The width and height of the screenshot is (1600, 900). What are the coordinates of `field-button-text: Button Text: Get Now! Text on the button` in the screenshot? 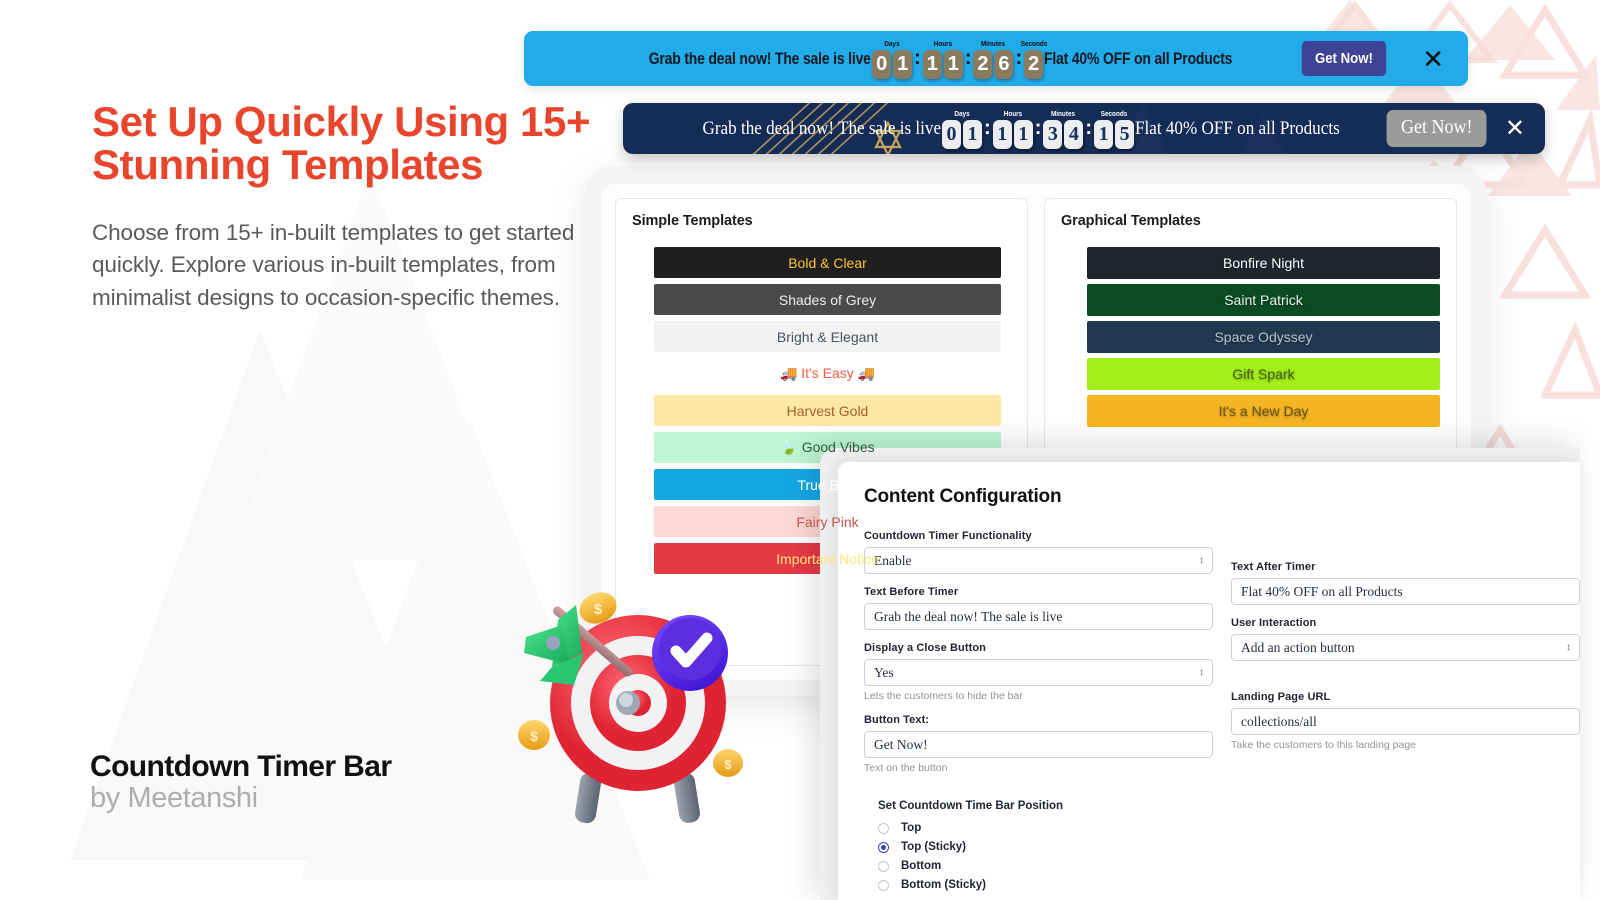 It's located at (1038, 744).